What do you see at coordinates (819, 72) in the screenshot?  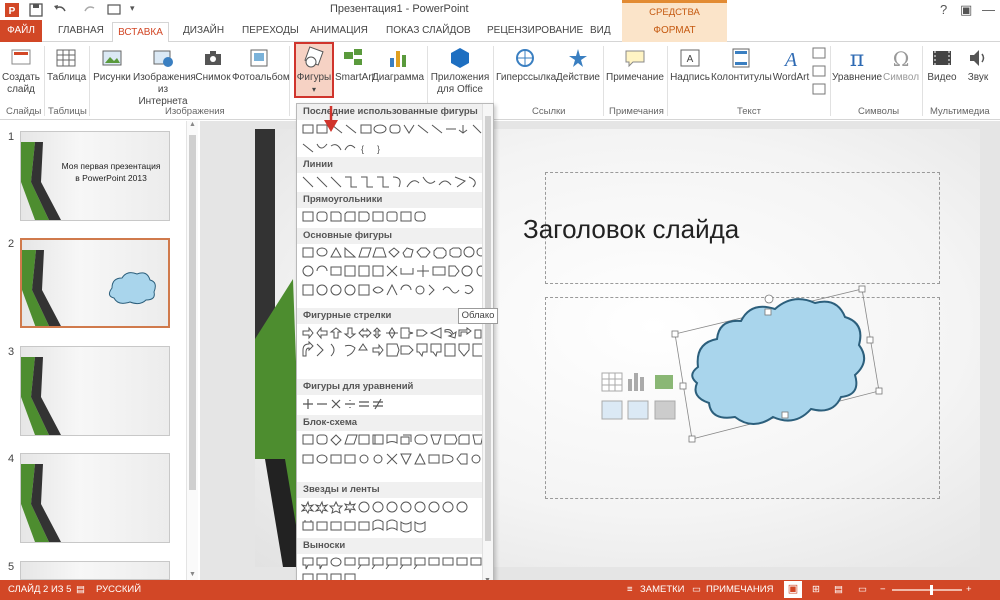 I see `text-extras-icons` at bounding box center [819, 72].